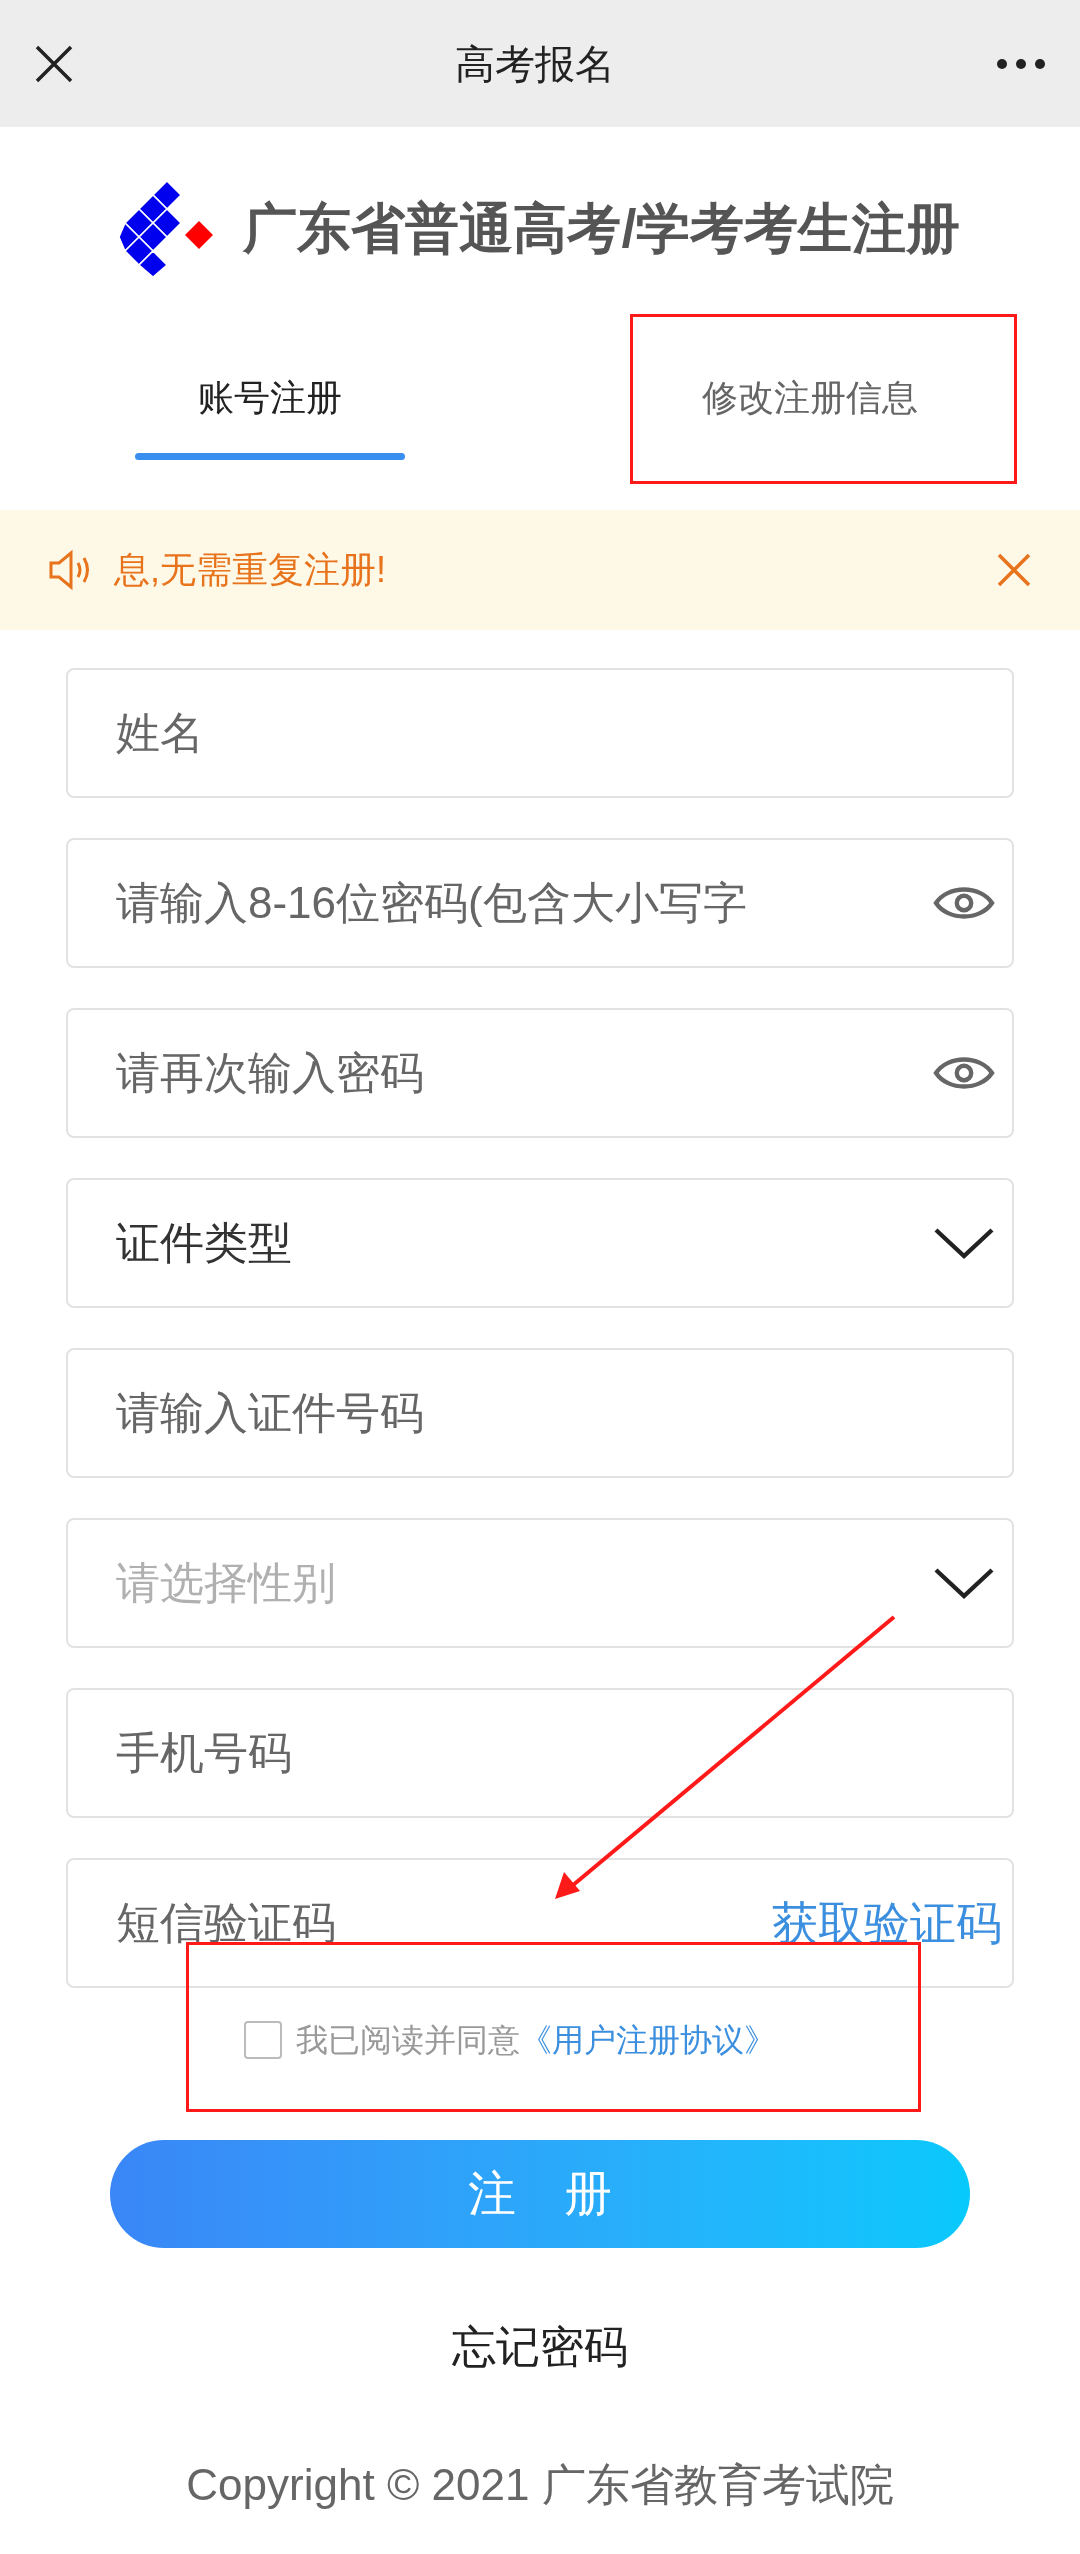 This screenshot has height=2554, width=1080. I want to click on input-field: 短信验证码 获取验证码, so click(540, 1923).